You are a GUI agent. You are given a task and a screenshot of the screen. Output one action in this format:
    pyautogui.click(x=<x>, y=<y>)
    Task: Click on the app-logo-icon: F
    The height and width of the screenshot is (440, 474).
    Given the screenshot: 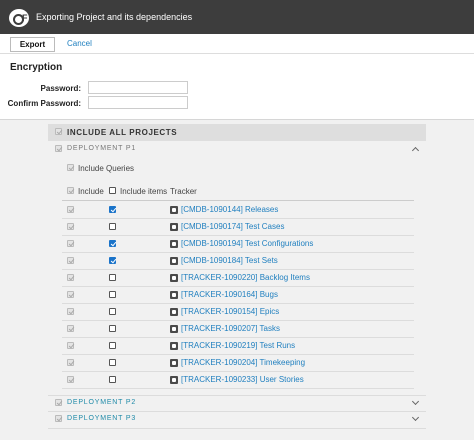 What is the action you would take?
    pyautogui.click(x=19, y=18)
    